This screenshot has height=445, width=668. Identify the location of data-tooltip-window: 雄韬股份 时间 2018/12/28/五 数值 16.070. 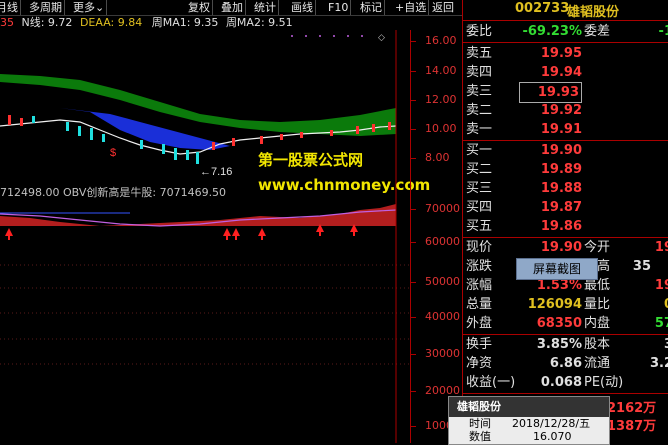
(529, 420).